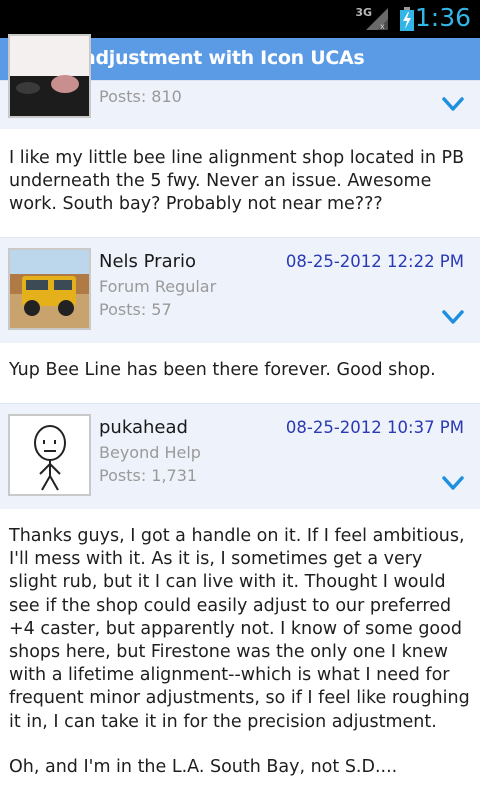 The image size is (480, 800). I want to click on username-link: pukahead, so click(143, 427).